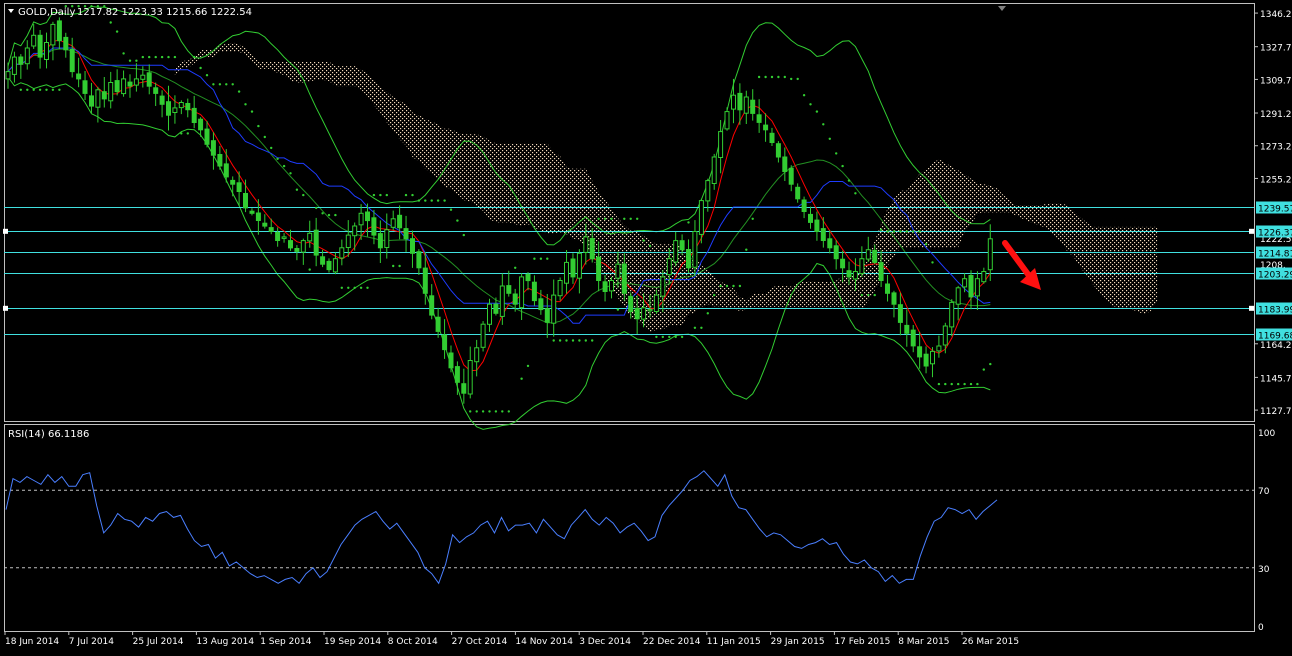 Image resolution: width=1292 pixels, height=656 pixels. I want to click on symbol-title: GOLD,Daily, so click(46, 12).